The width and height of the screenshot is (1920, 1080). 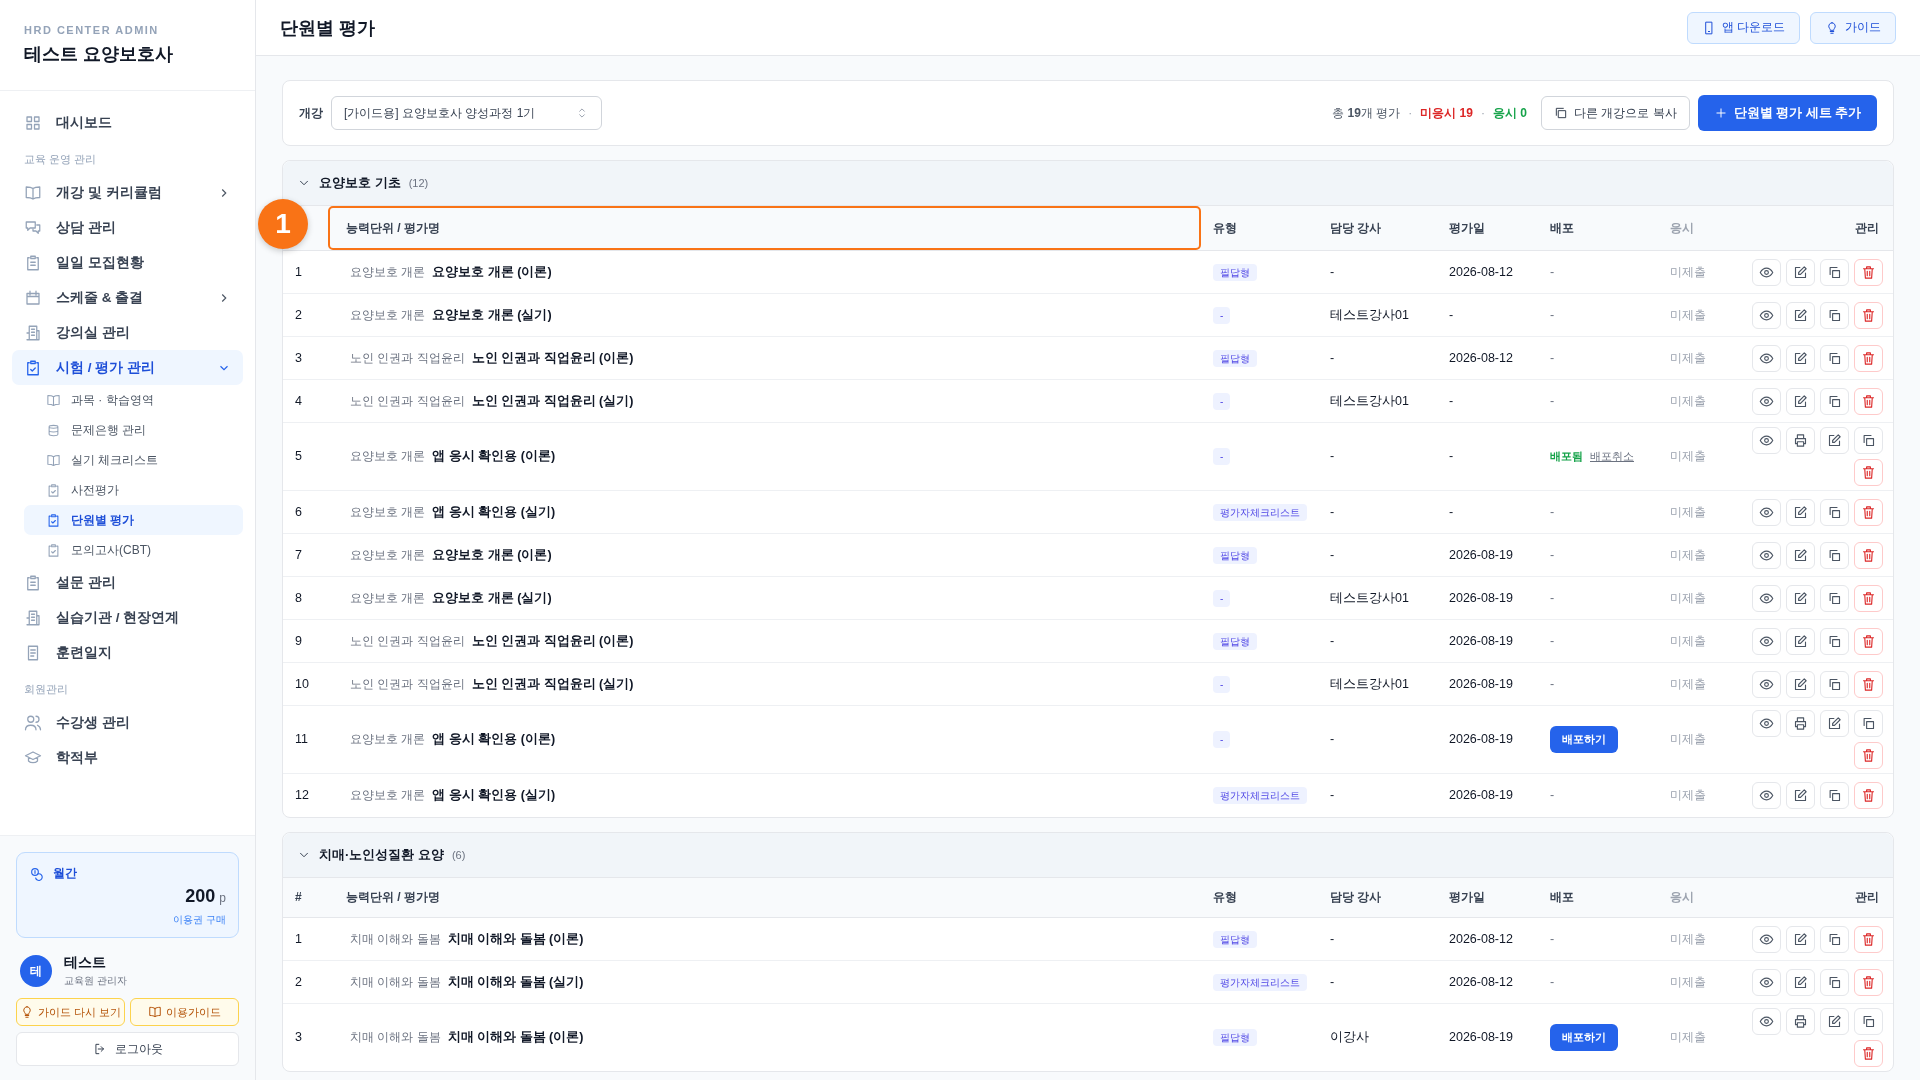 I want to click on nav-item: 학적부, so click(x=127, y=757).